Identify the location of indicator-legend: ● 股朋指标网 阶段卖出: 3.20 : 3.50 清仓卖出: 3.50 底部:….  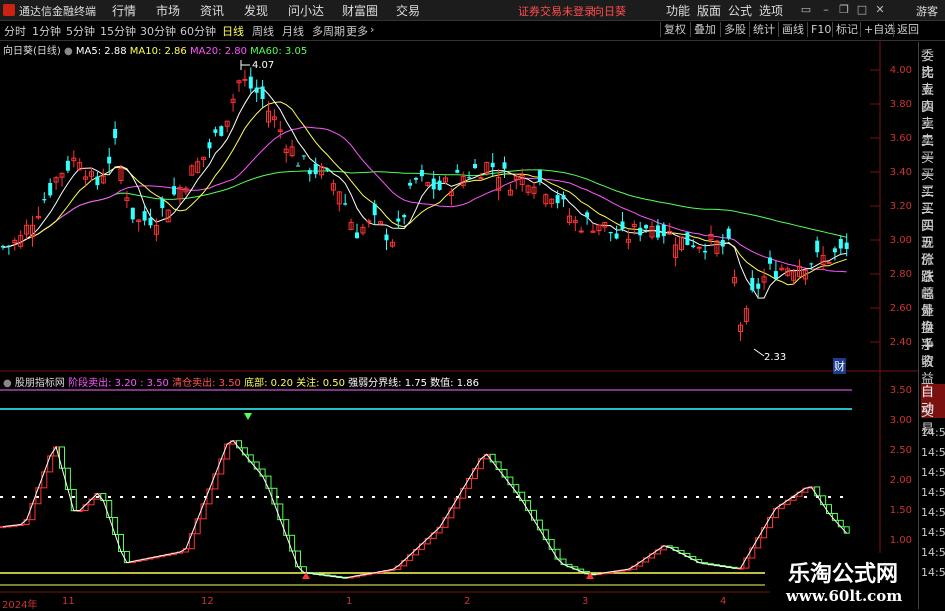
(241, 381).